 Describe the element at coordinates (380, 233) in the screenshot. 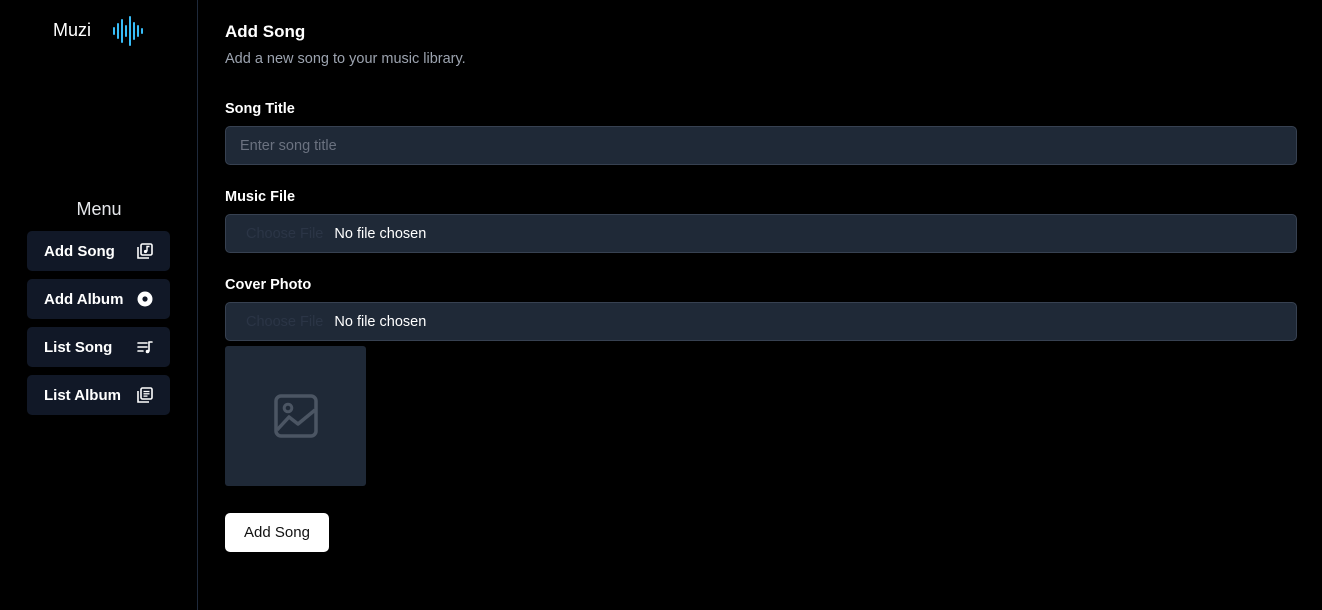

I see `music-file-status: No file chosen` at that location.